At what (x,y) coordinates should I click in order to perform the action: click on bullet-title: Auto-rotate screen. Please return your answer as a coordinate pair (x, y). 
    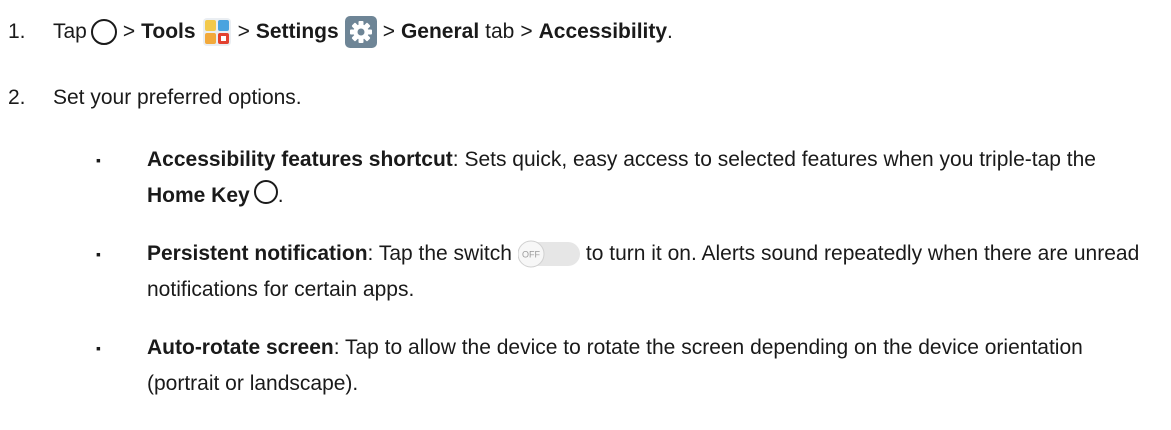
    Looking at the image, I should click on (240, 347).